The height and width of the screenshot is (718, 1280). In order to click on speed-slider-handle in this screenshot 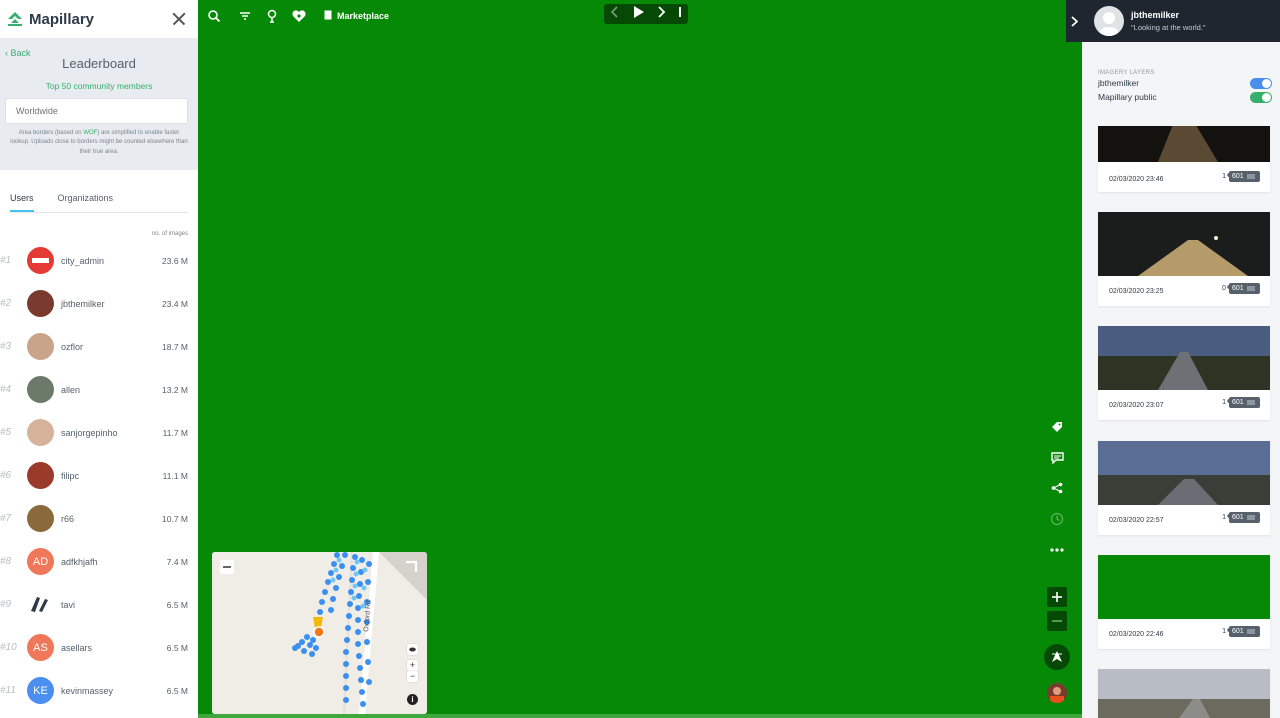, I will do `click(680, 14)`.